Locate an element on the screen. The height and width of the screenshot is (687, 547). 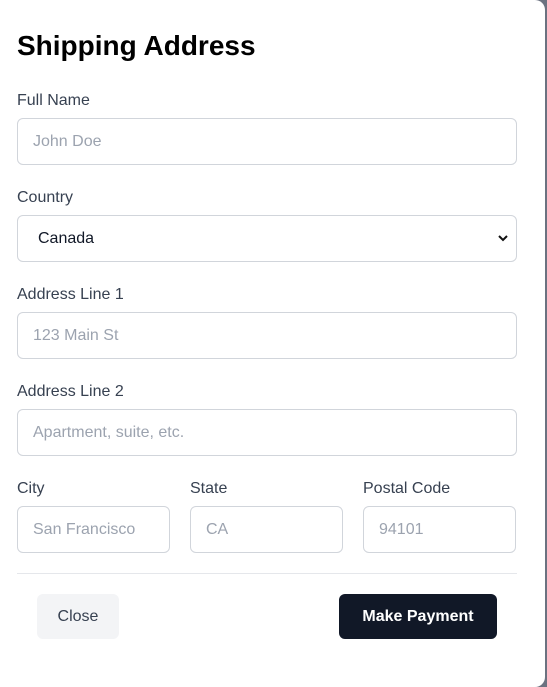
full-name-input is located at coordinates (267, 141).